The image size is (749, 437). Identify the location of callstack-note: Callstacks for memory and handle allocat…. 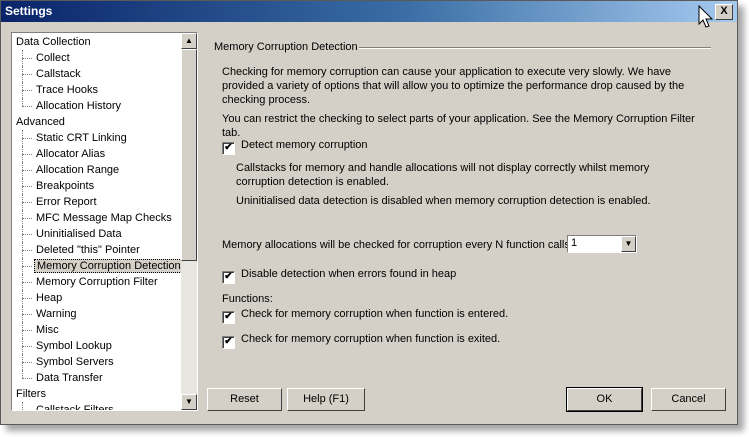
(443, 175).